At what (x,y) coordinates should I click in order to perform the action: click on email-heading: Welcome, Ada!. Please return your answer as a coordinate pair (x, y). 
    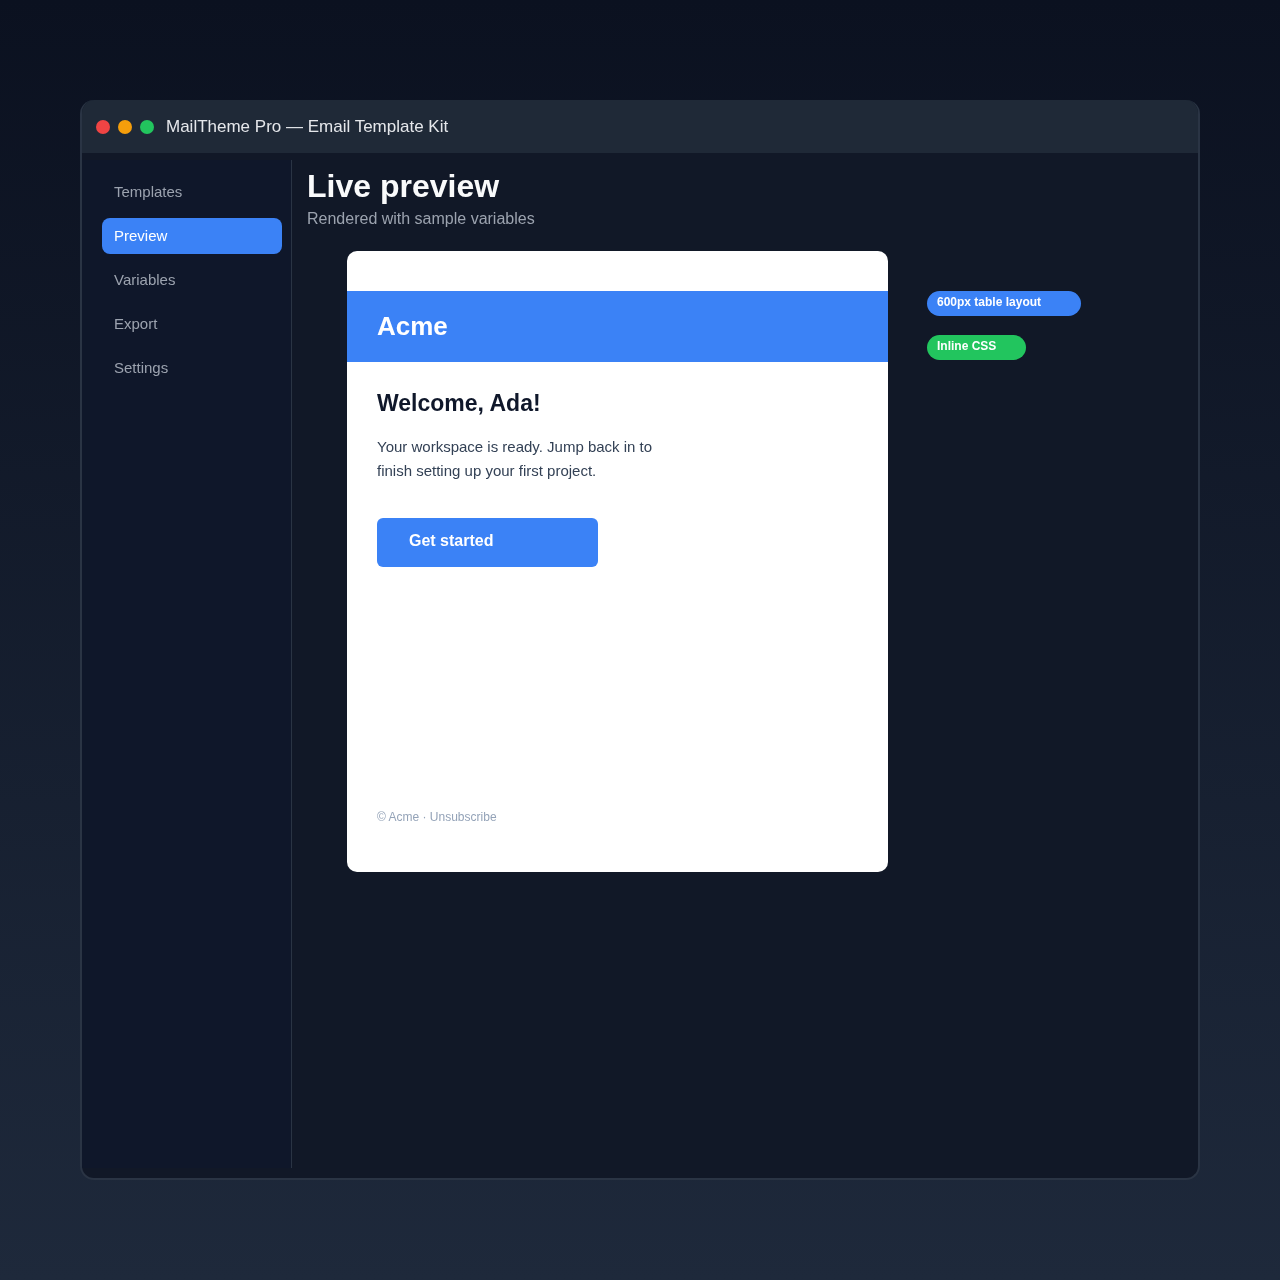
    Looking at the image, I should click on (459, 403).